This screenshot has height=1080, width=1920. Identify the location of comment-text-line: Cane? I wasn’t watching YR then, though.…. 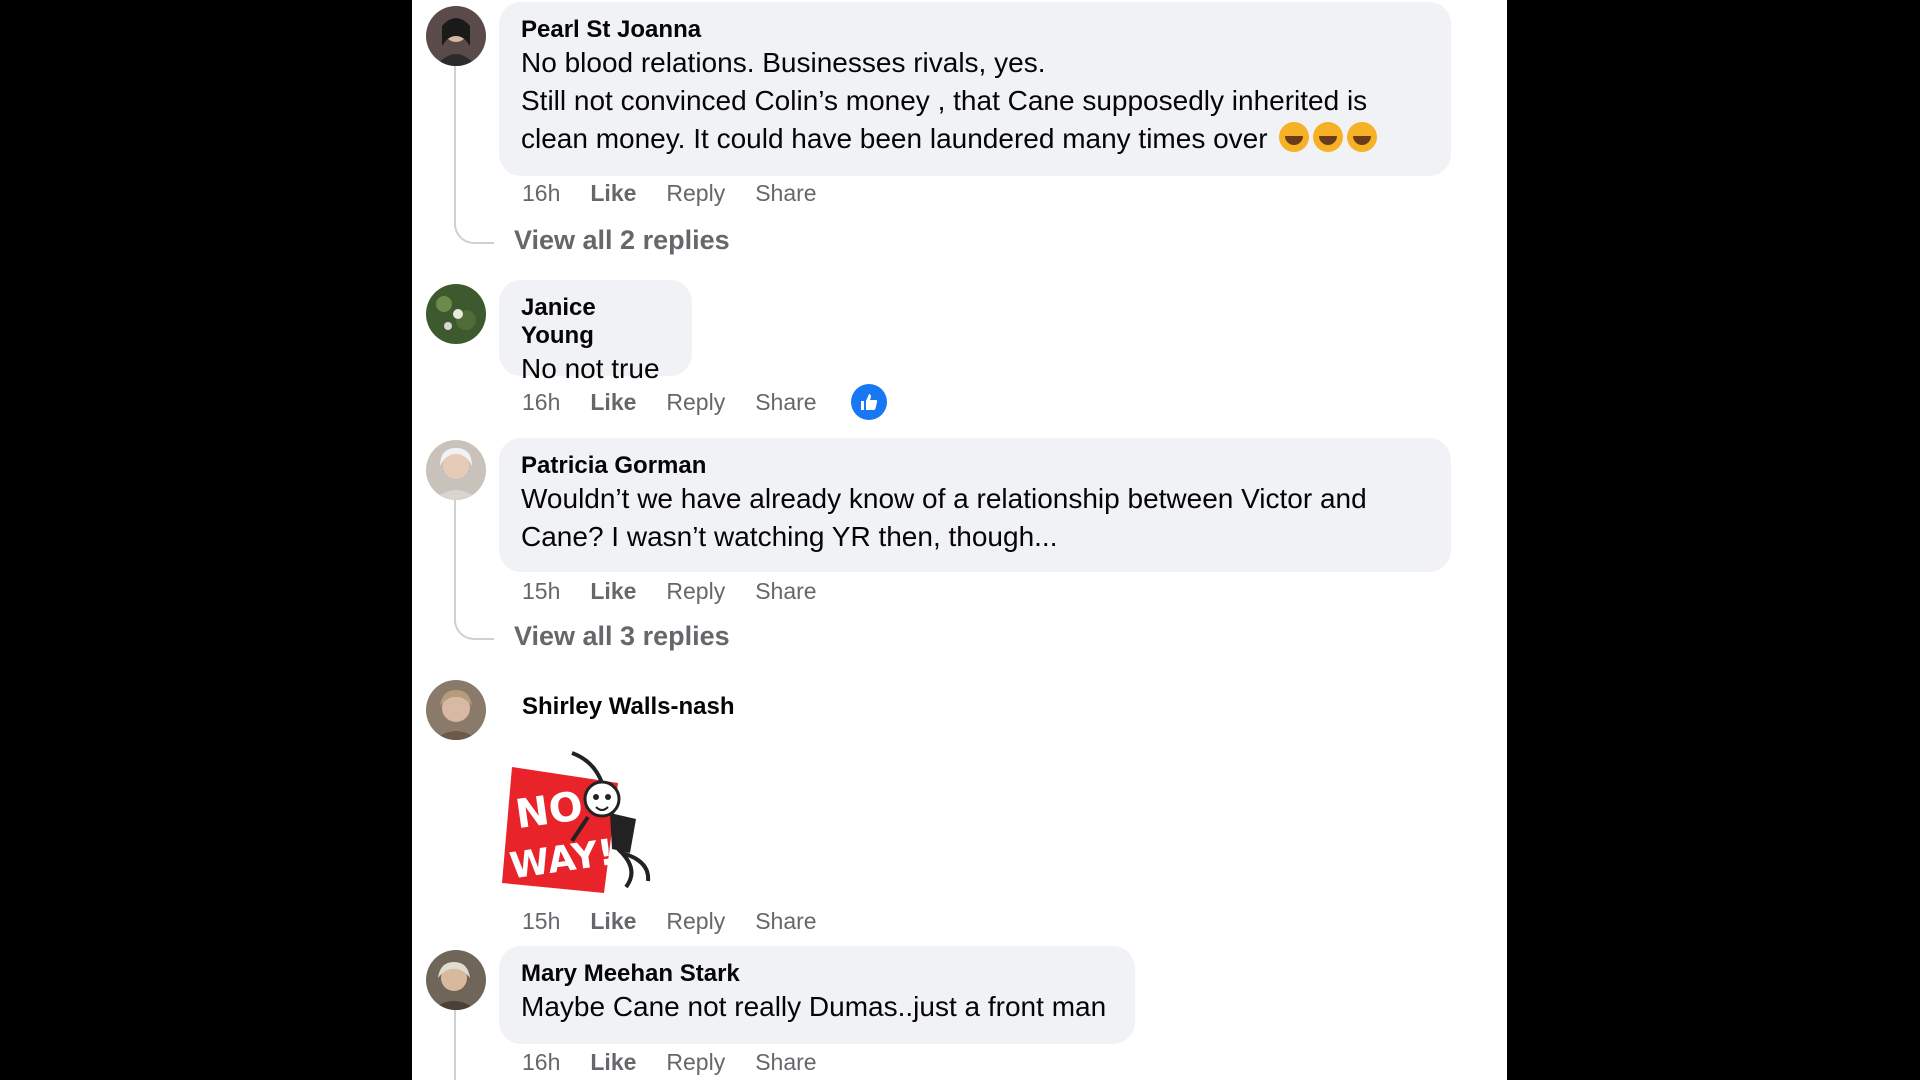
(789, 536).